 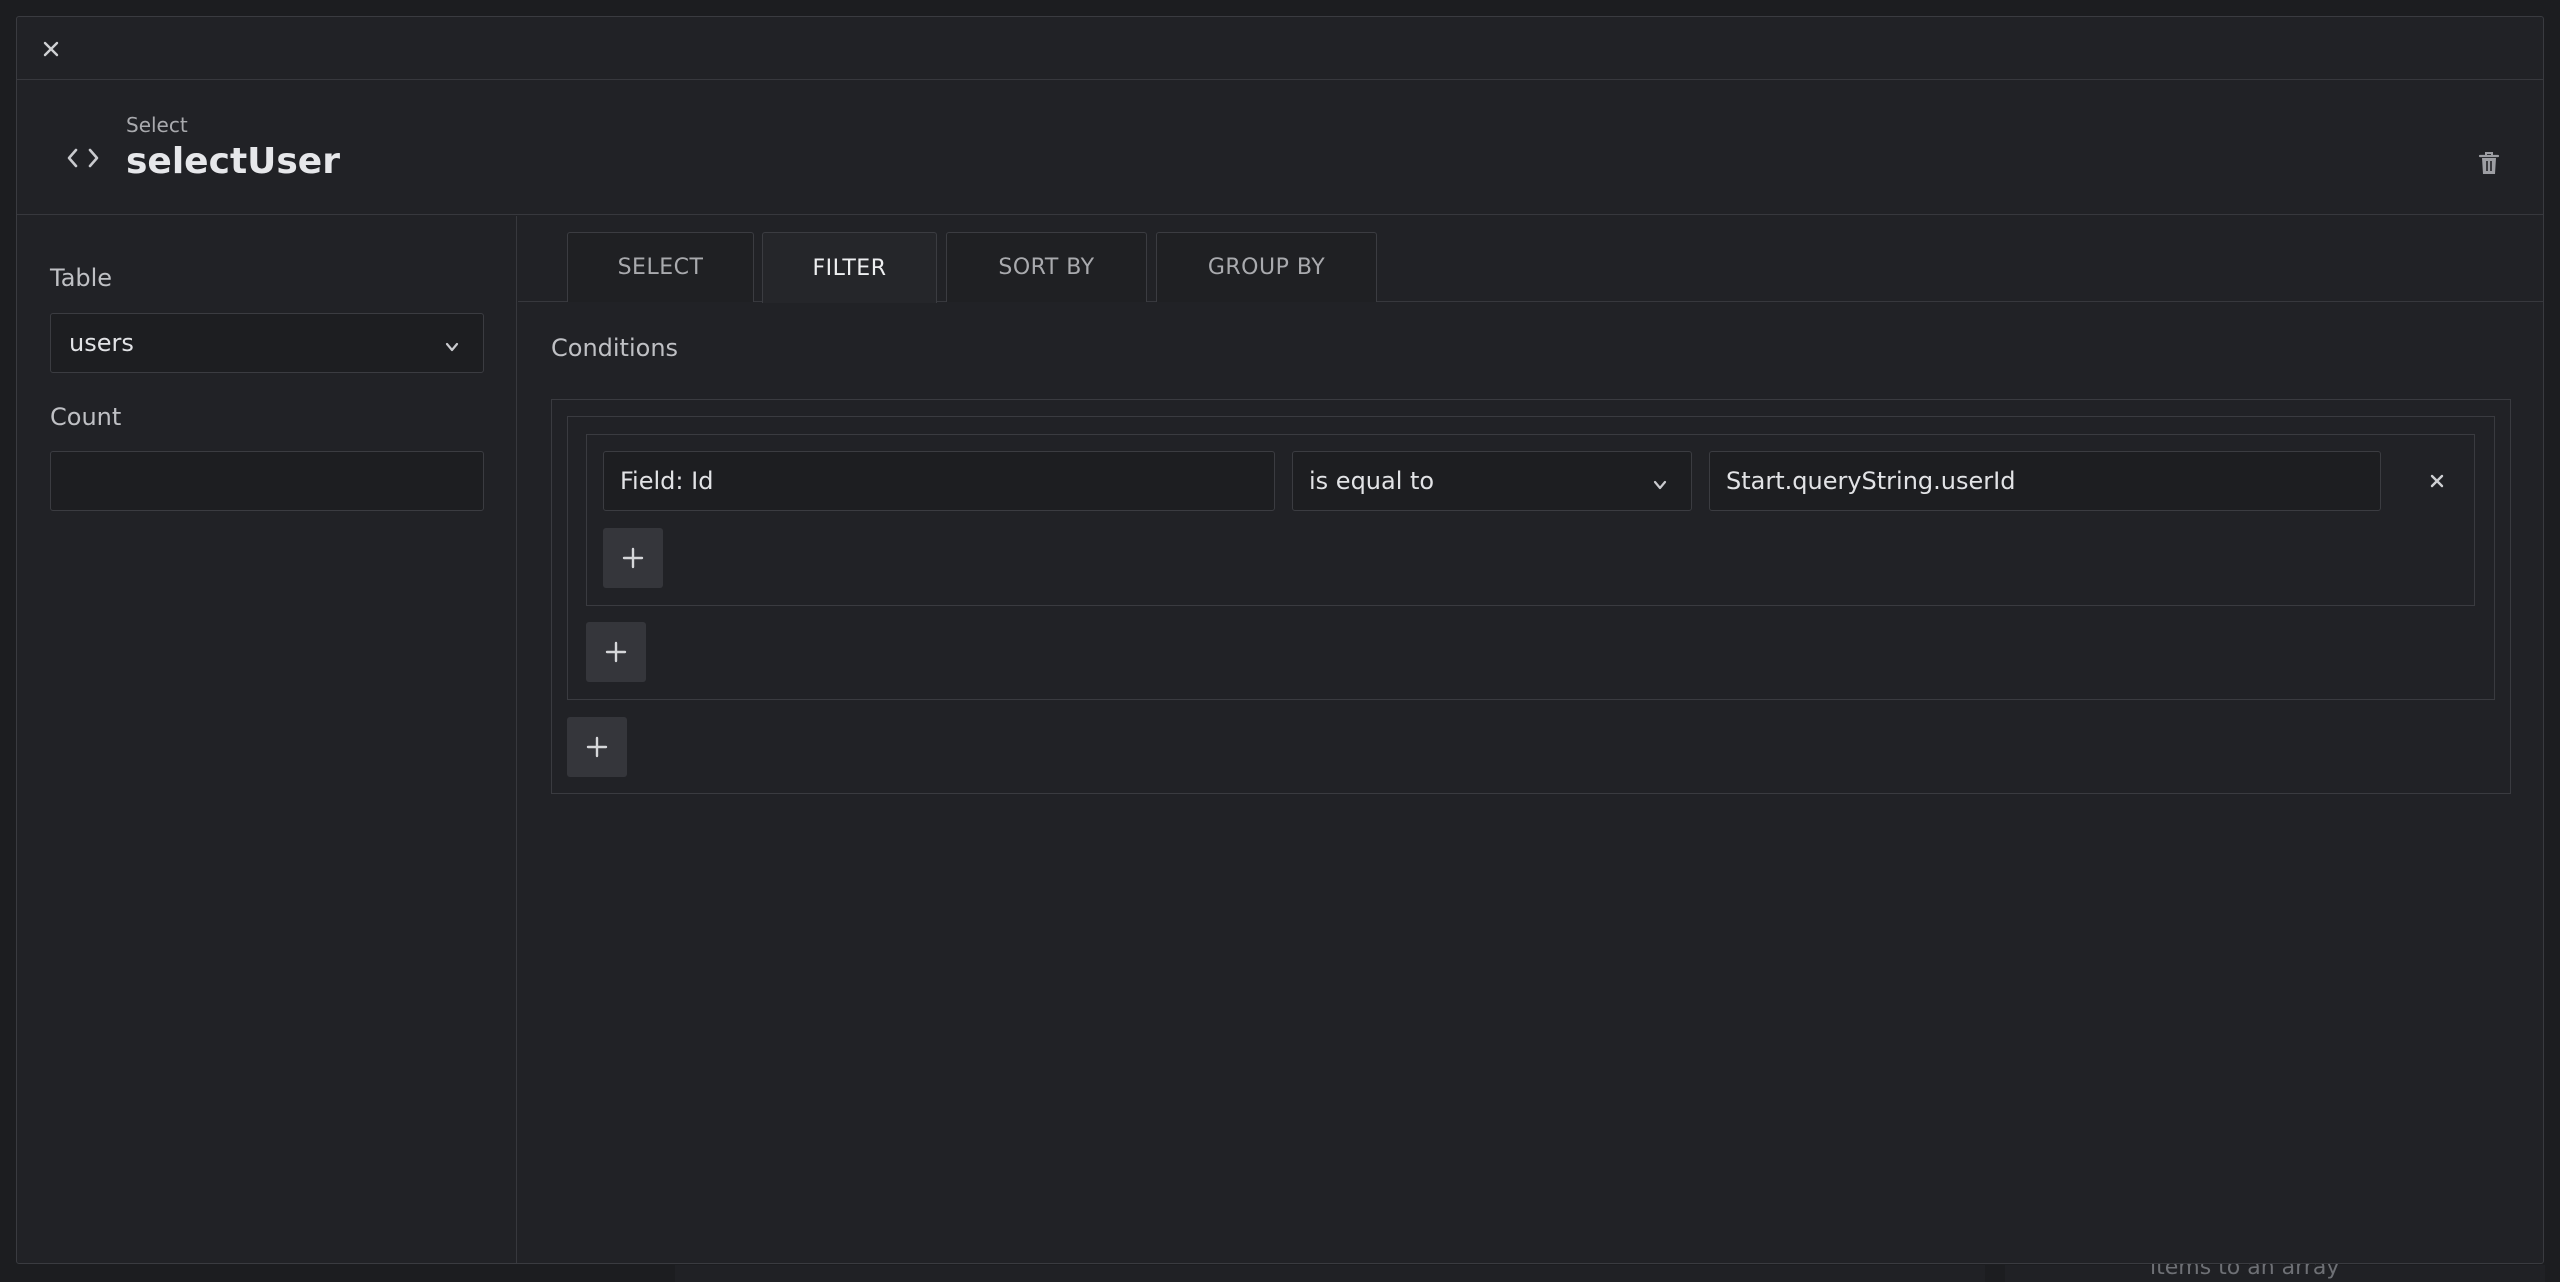 What do you see at coordinates (1046, 267) in the screenshot?
I see `tab-sort-by: SORT BY` at bounding box center [1046, 267].